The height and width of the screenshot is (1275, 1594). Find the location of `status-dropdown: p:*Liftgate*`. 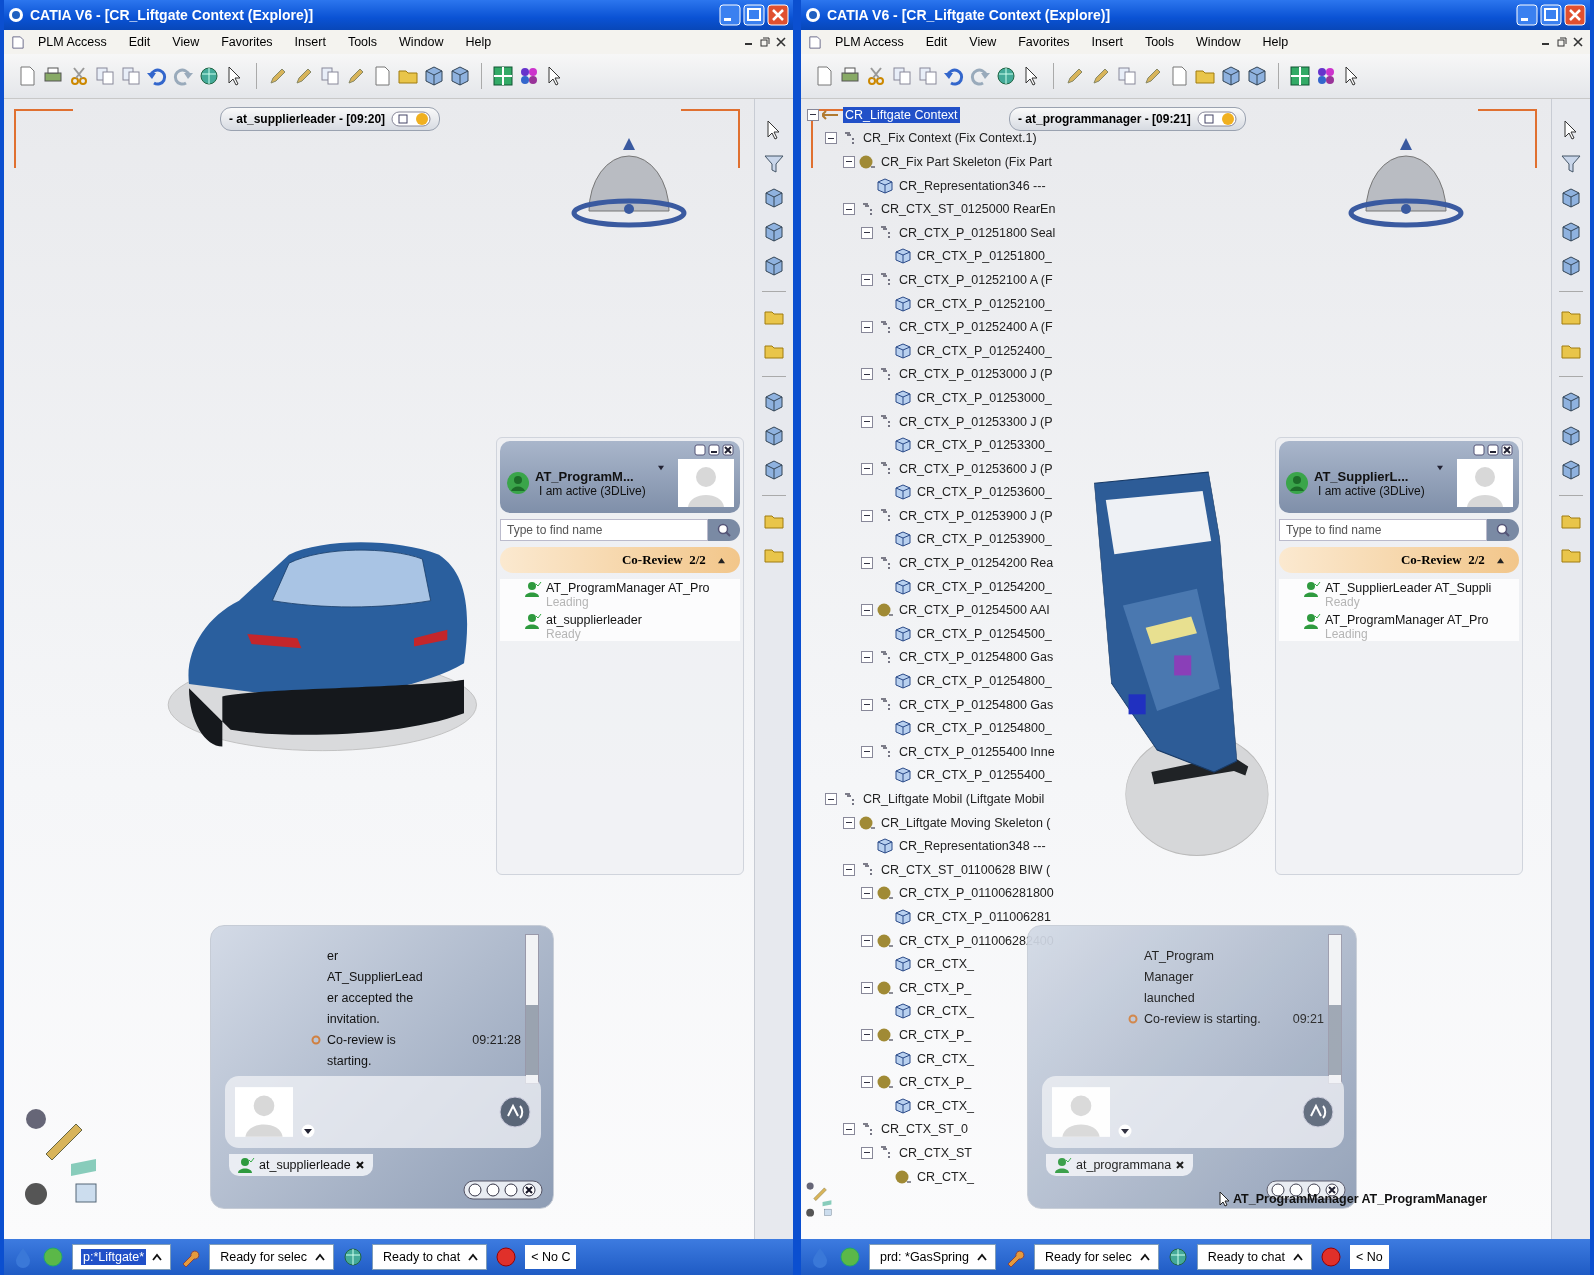

status-dropdown: p:*Liftgate* is located at coordinates (122, 1257).